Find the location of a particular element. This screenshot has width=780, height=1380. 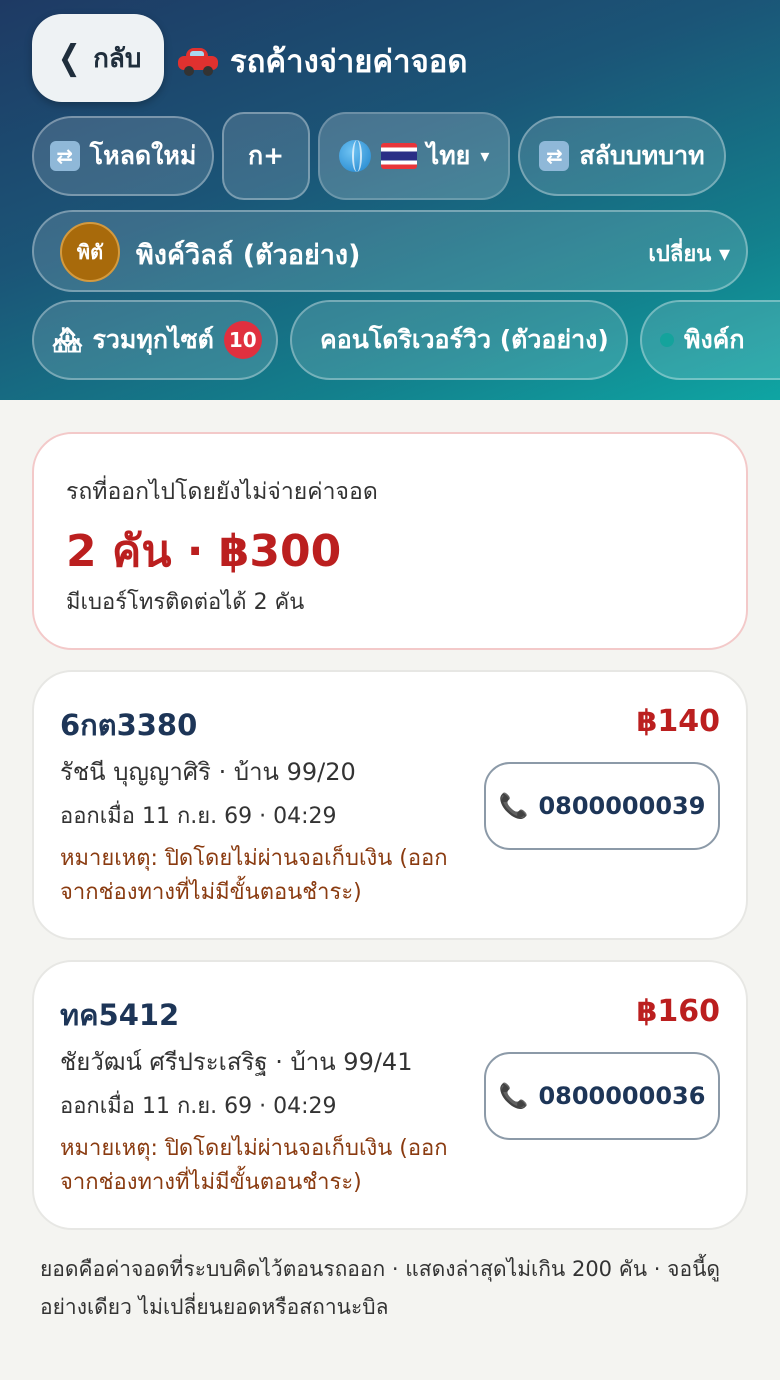

phone-number: 0800000039 is located at coordinates (622, 806).